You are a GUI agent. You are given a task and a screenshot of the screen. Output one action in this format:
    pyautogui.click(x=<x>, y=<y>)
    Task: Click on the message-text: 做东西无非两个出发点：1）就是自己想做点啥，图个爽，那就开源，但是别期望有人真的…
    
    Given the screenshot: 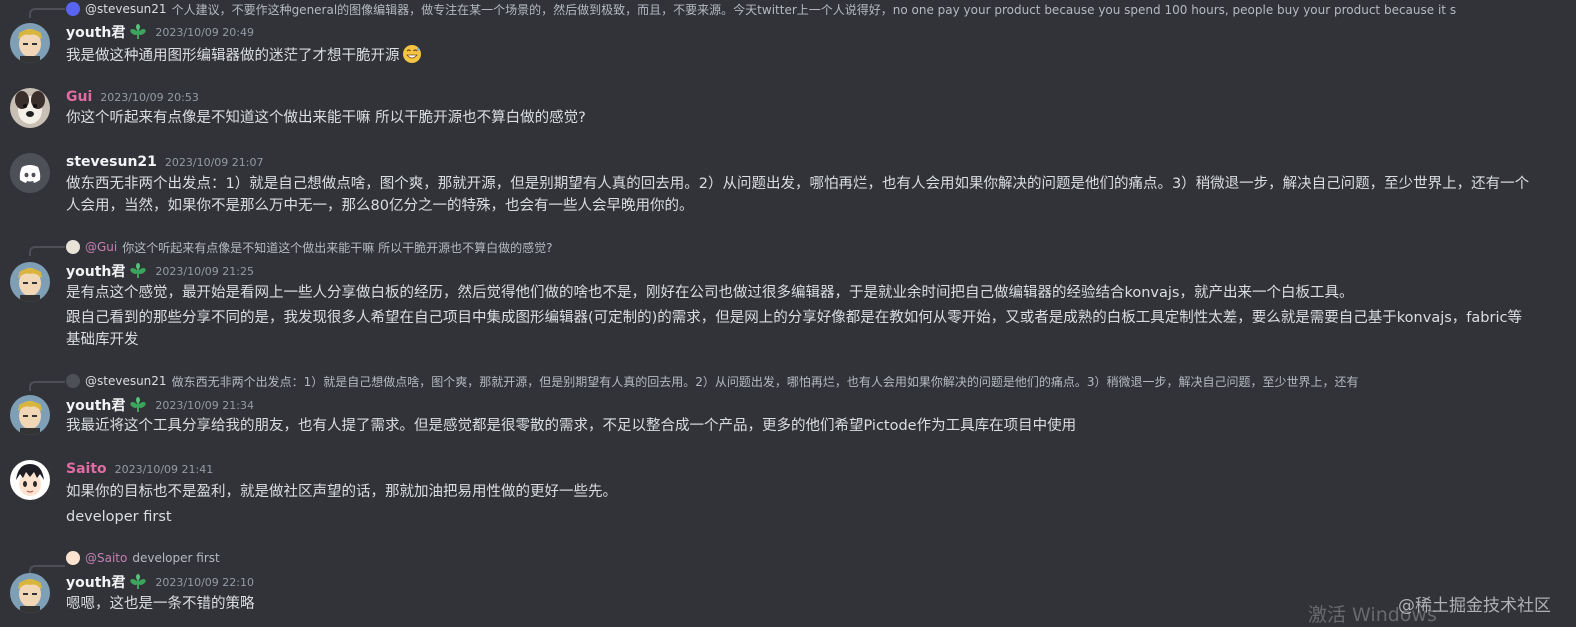 What is the action you would take?
    pyautogui.click(x=801, y=195)
    